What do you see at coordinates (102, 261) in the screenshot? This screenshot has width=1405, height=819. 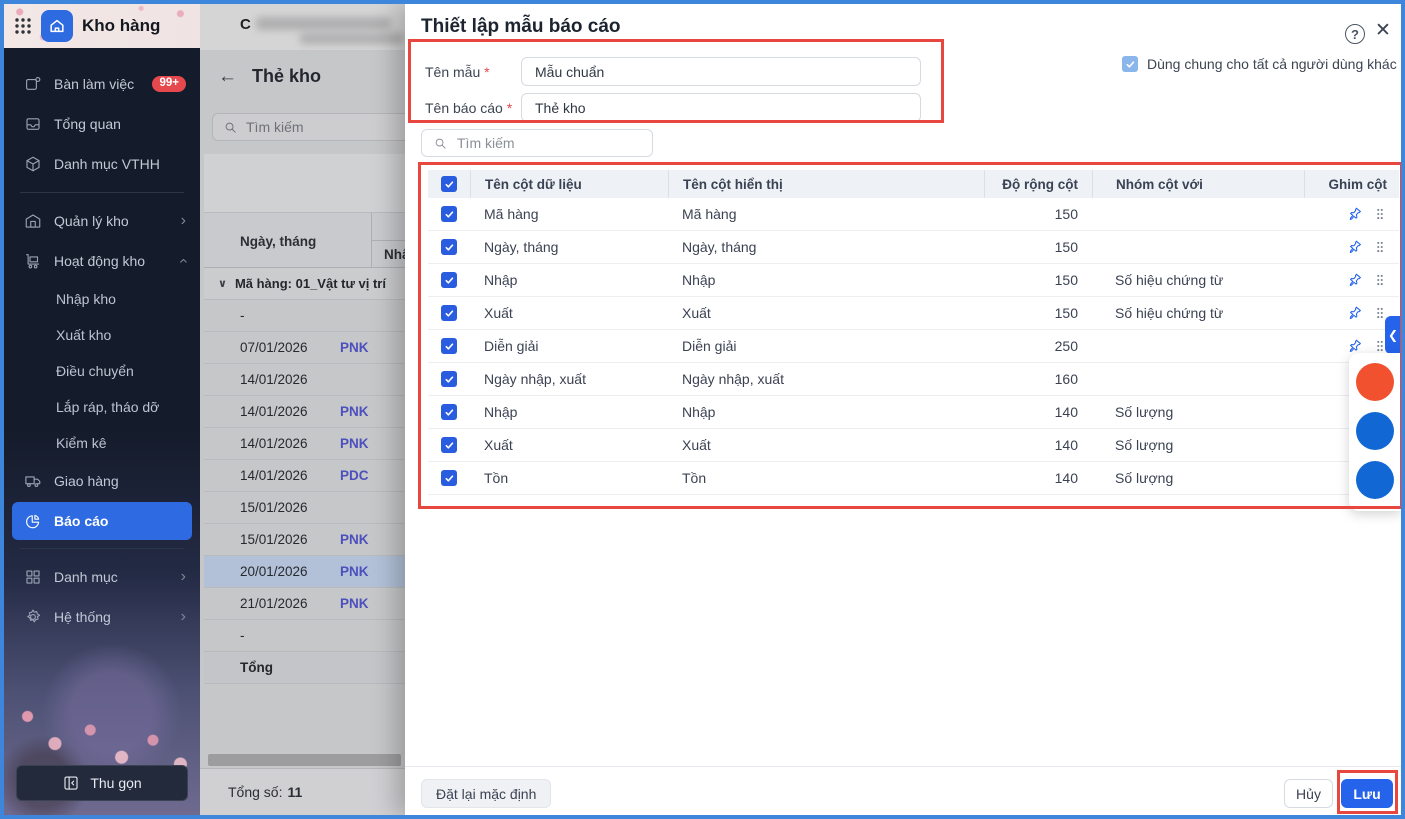 I see `sidebar-item-hoat-dong-kho: Hoạt động kho ›` at bounding box center [102, 261].